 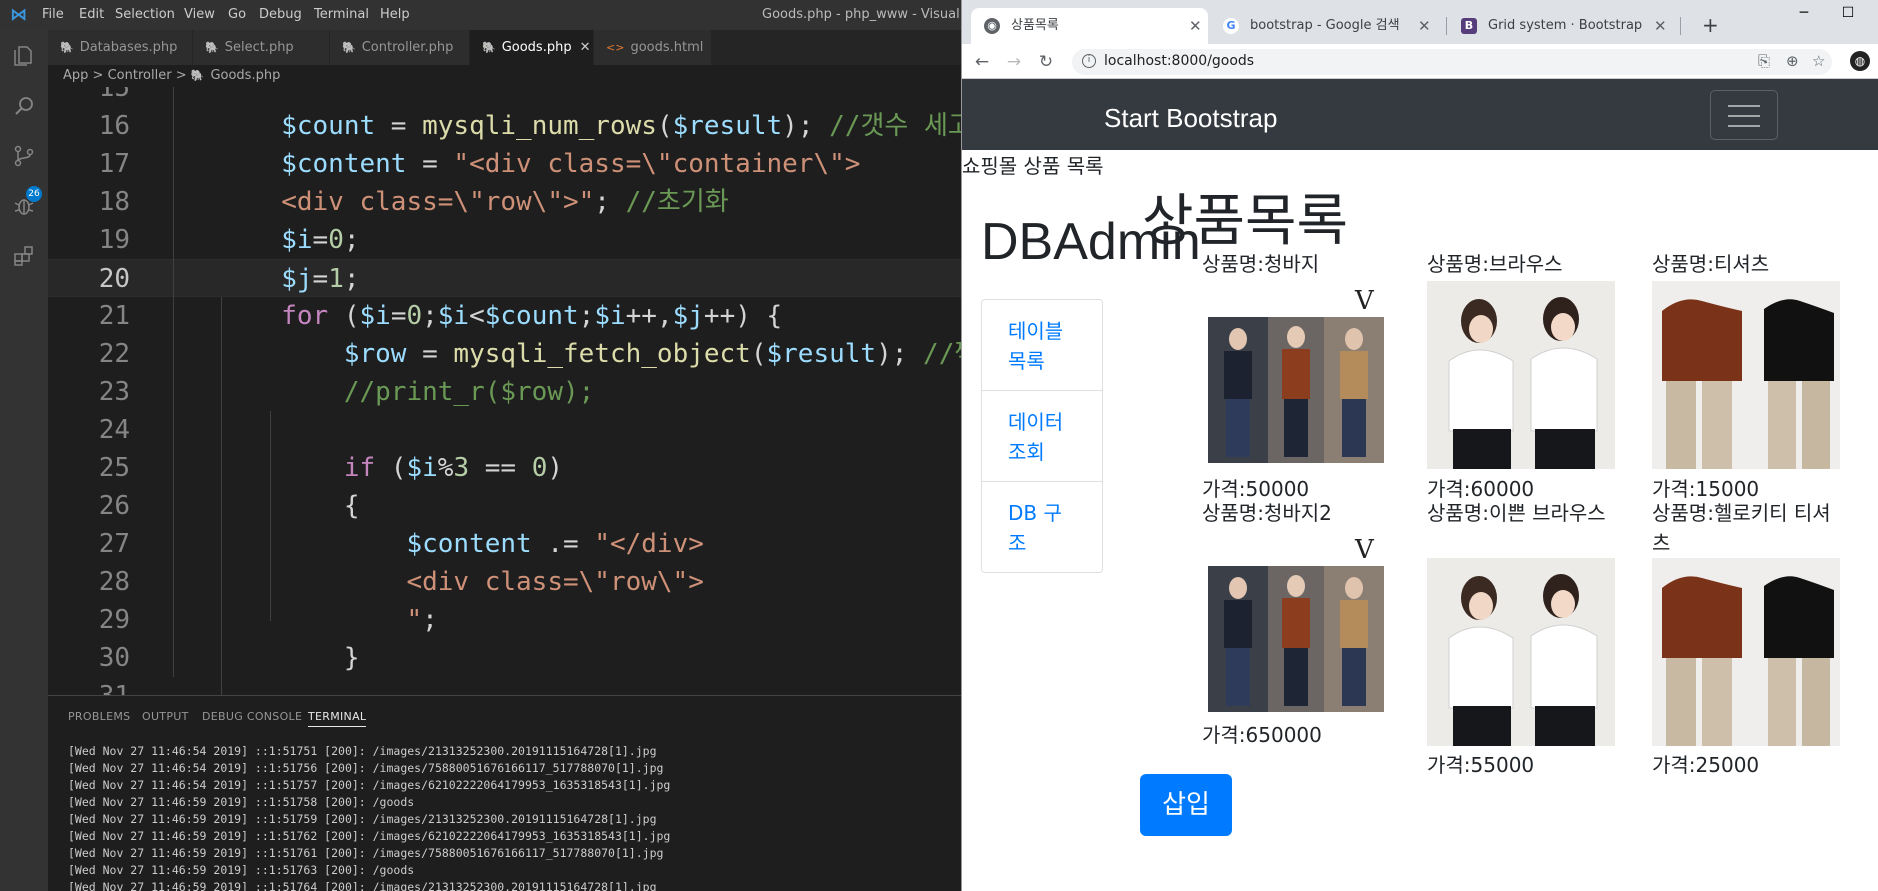 I want to click on code-text: <div class=\"row\">, so click(x=430, y=582).